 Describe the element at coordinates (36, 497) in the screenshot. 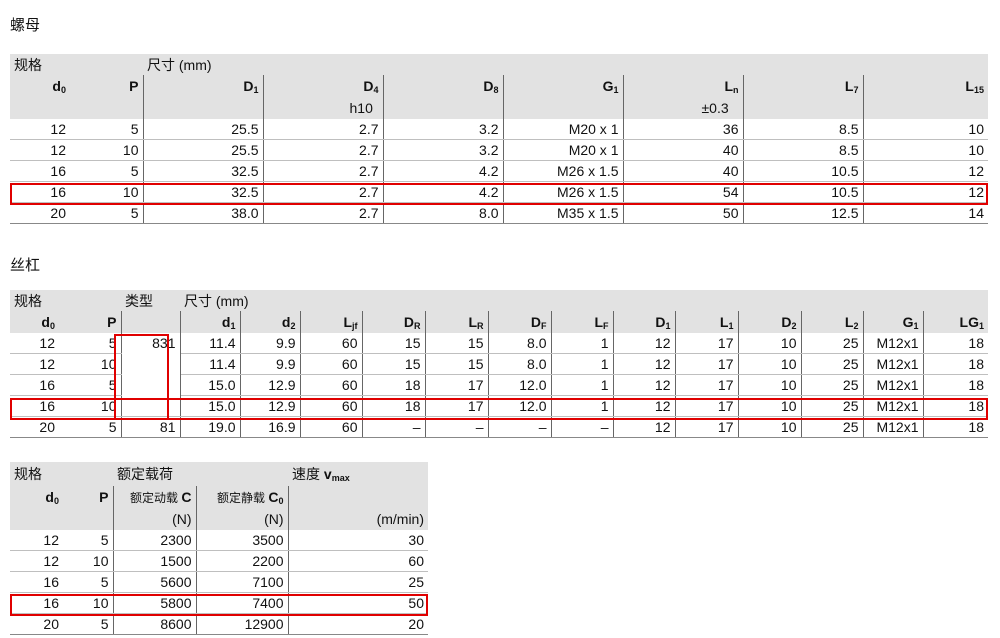

I see `load-header-d0: d0` at that location.